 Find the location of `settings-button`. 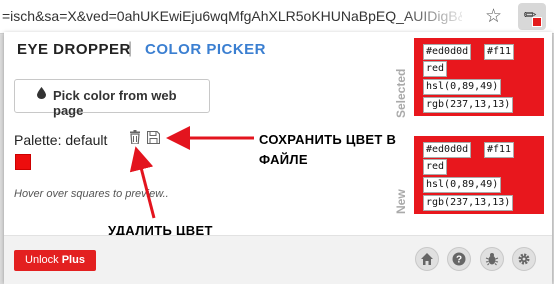

settings-button is located at coordinates (524, 259).